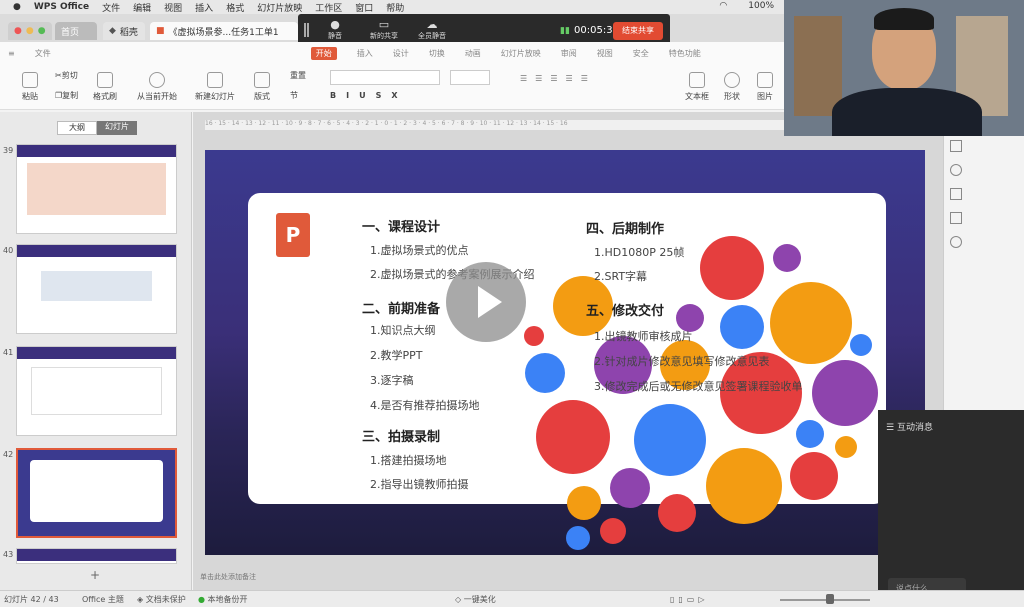 The image size is (1024, 607). What do you see at coordinates (95, 575) in the screenshot?
I see `add-slide-button: +` at bounding box center [95, 575].